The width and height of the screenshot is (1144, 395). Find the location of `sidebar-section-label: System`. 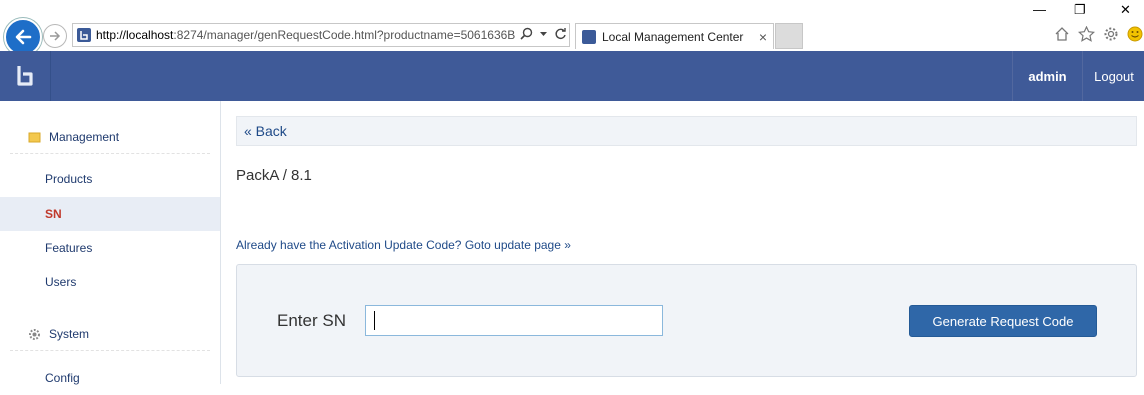

sidebar-section-label: System is located at coordinates (69, 334).